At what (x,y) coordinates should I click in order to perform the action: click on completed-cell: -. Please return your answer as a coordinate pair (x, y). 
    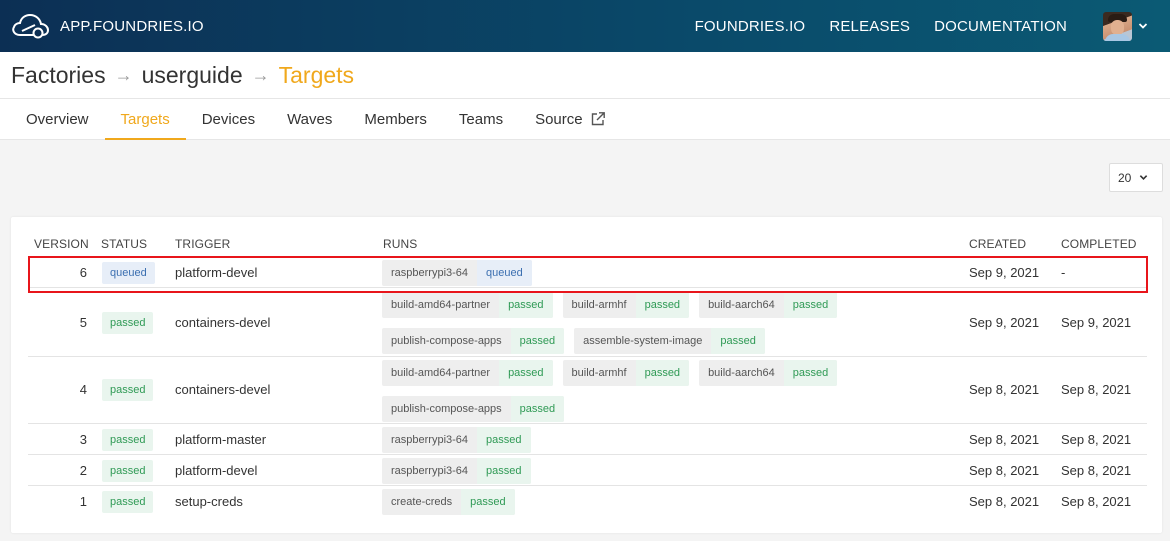
    Looking at the image, I should click on (1063, 272).